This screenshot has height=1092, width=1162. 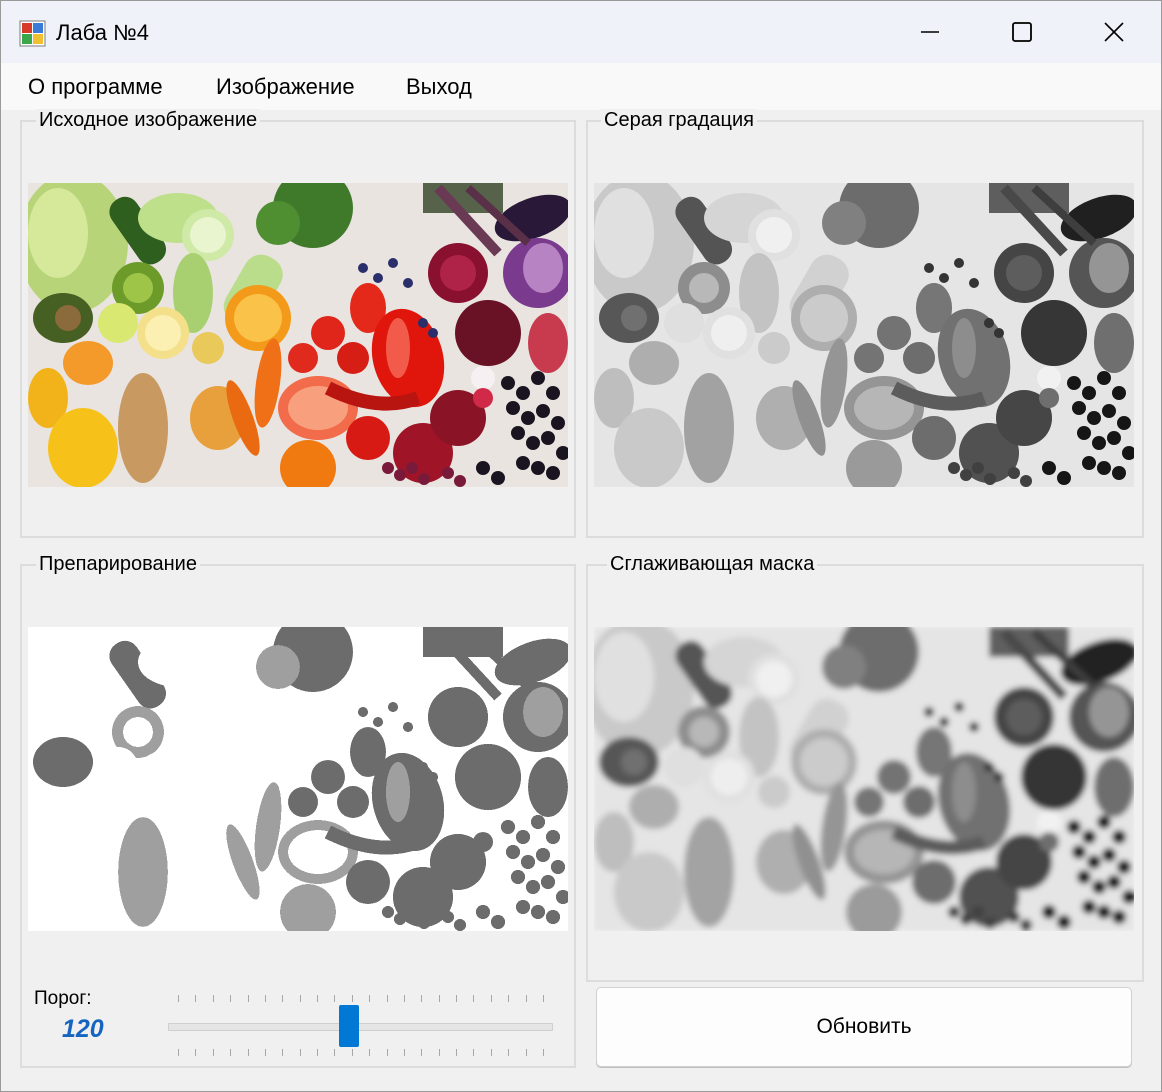 What do you see at coordinates (148, 120) in the screenshot?
I see `original-image-label: Исходное изображение` at bounding box center [148, 120].